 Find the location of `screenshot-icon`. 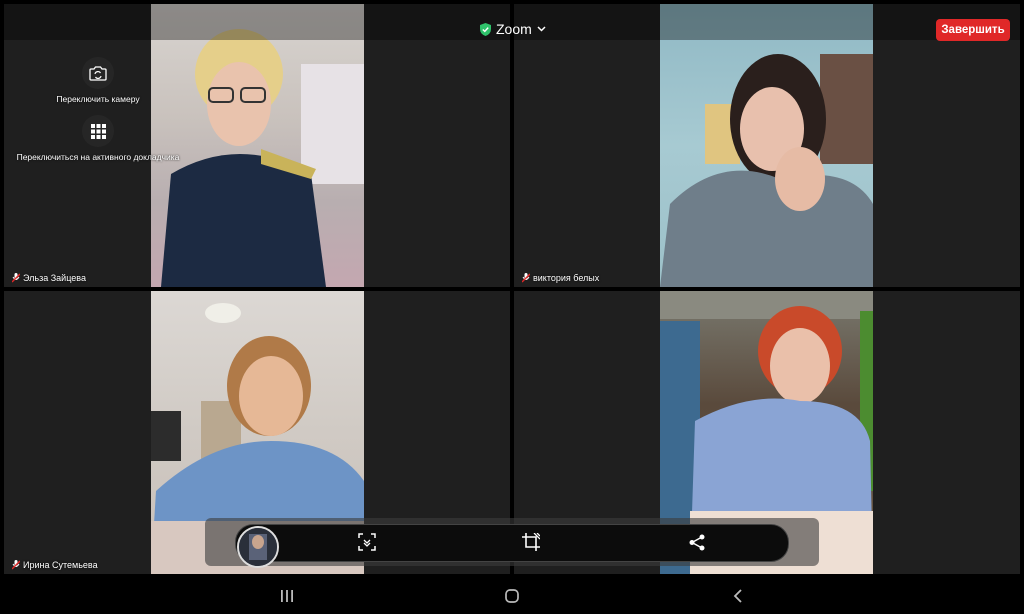

screenshot-icon is located at coordinates (367, 542).